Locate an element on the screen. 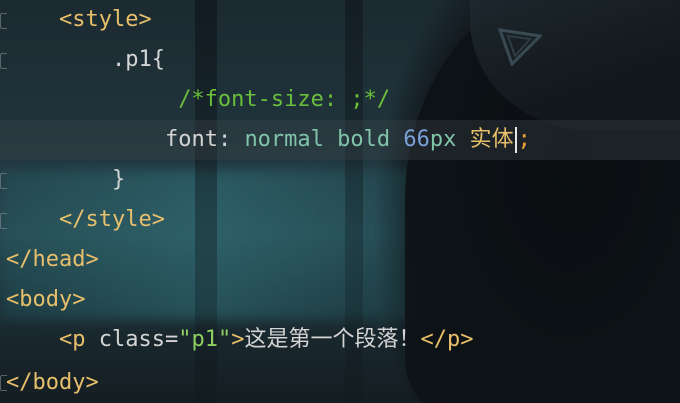  body-close-tag: </body> is located at coordinates (52, 382).